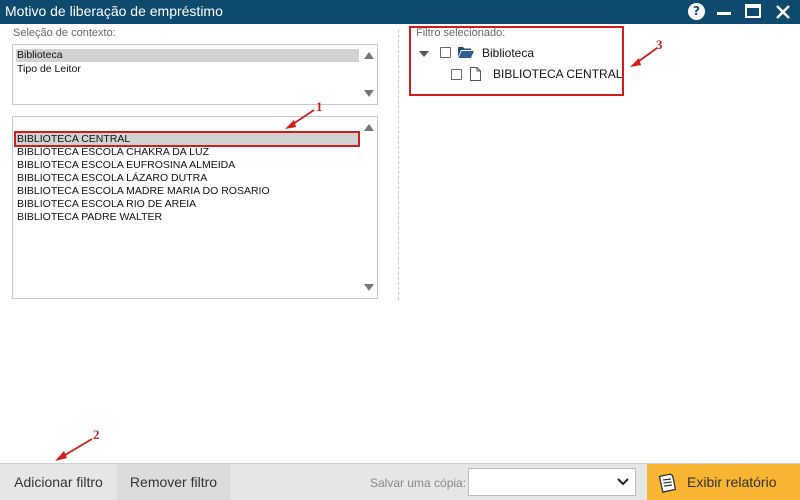 Image resolution: width=800 pixels, height=500 pixels. I want to click on context-list: Biblioteca Tipo de Leitor, so click(195, 74).